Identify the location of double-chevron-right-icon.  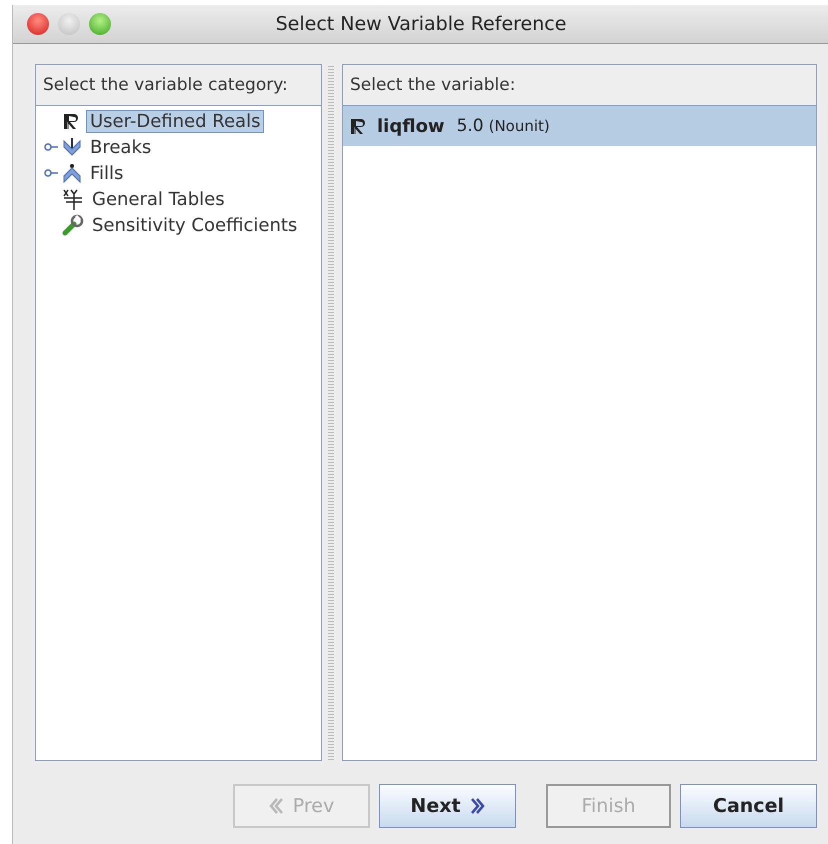
(477, 806).